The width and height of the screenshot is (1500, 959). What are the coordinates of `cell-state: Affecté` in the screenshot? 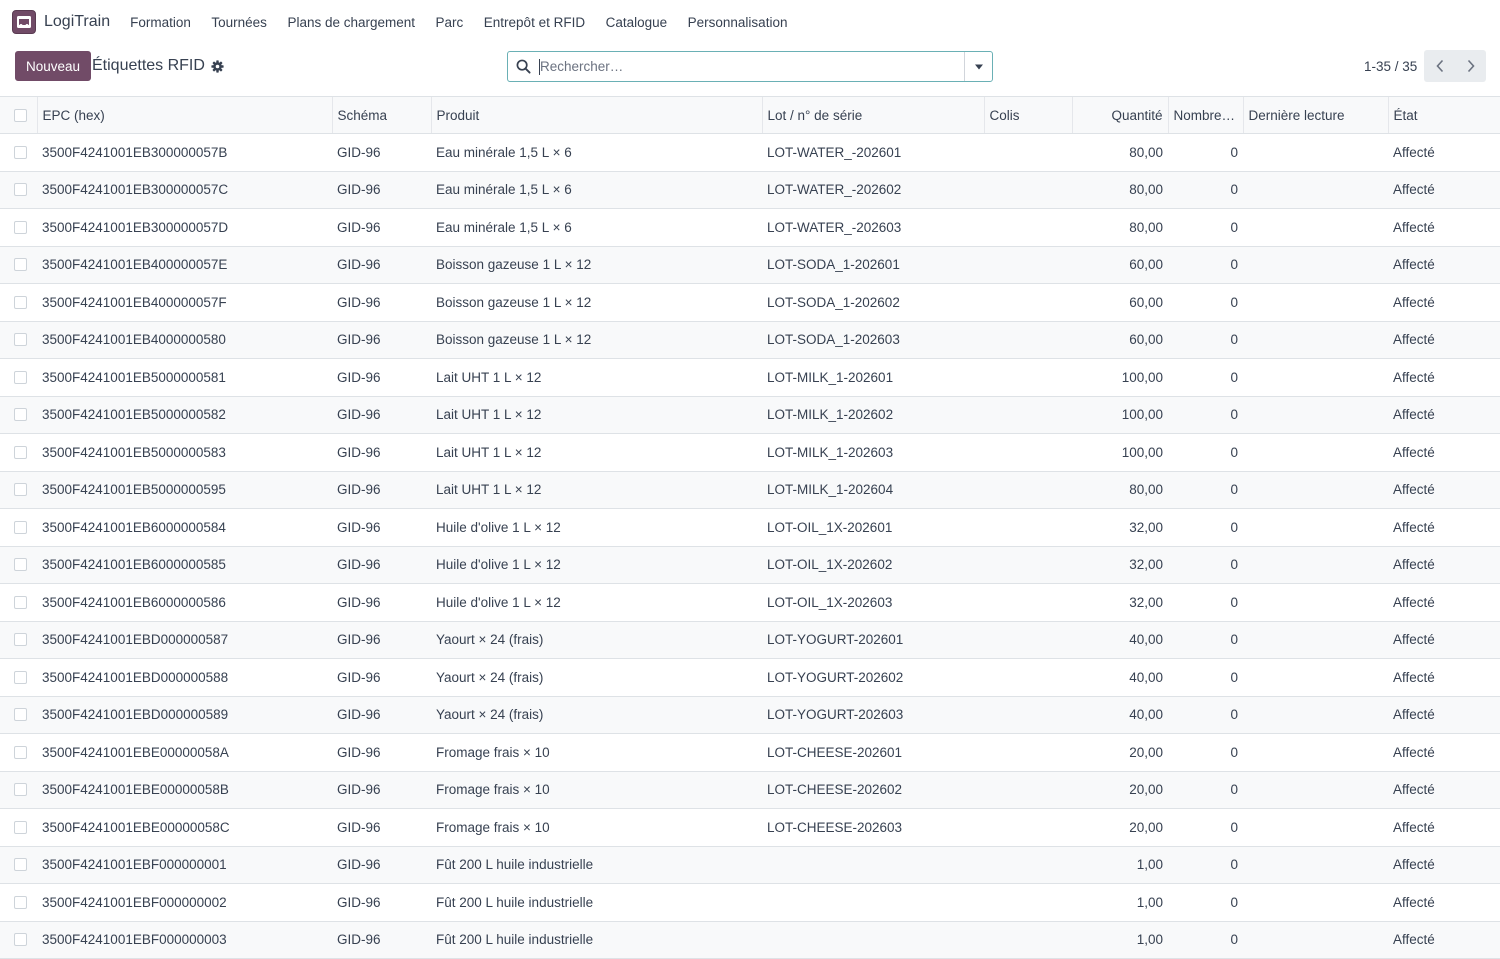 It's located at (1444, 152).